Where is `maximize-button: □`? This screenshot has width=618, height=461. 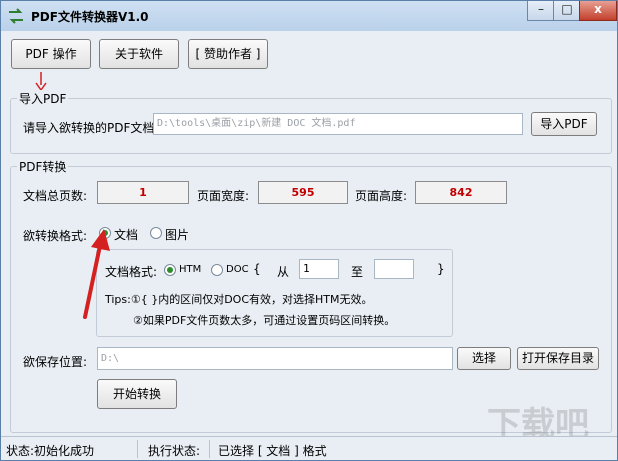 maximize-button: □ is located at coordinates (567, 11).